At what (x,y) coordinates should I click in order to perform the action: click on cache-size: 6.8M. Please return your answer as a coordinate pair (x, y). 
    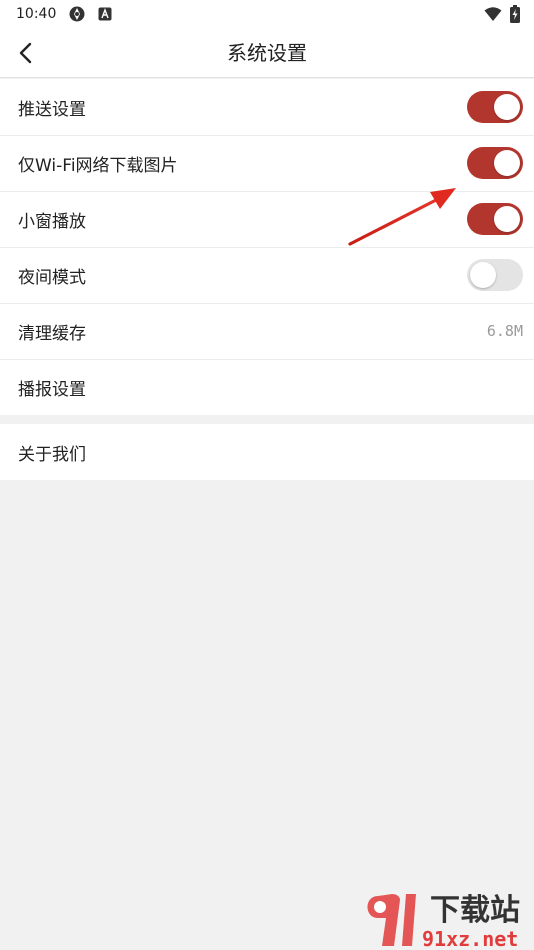
    Looking at the image, I should click on (504, 331).